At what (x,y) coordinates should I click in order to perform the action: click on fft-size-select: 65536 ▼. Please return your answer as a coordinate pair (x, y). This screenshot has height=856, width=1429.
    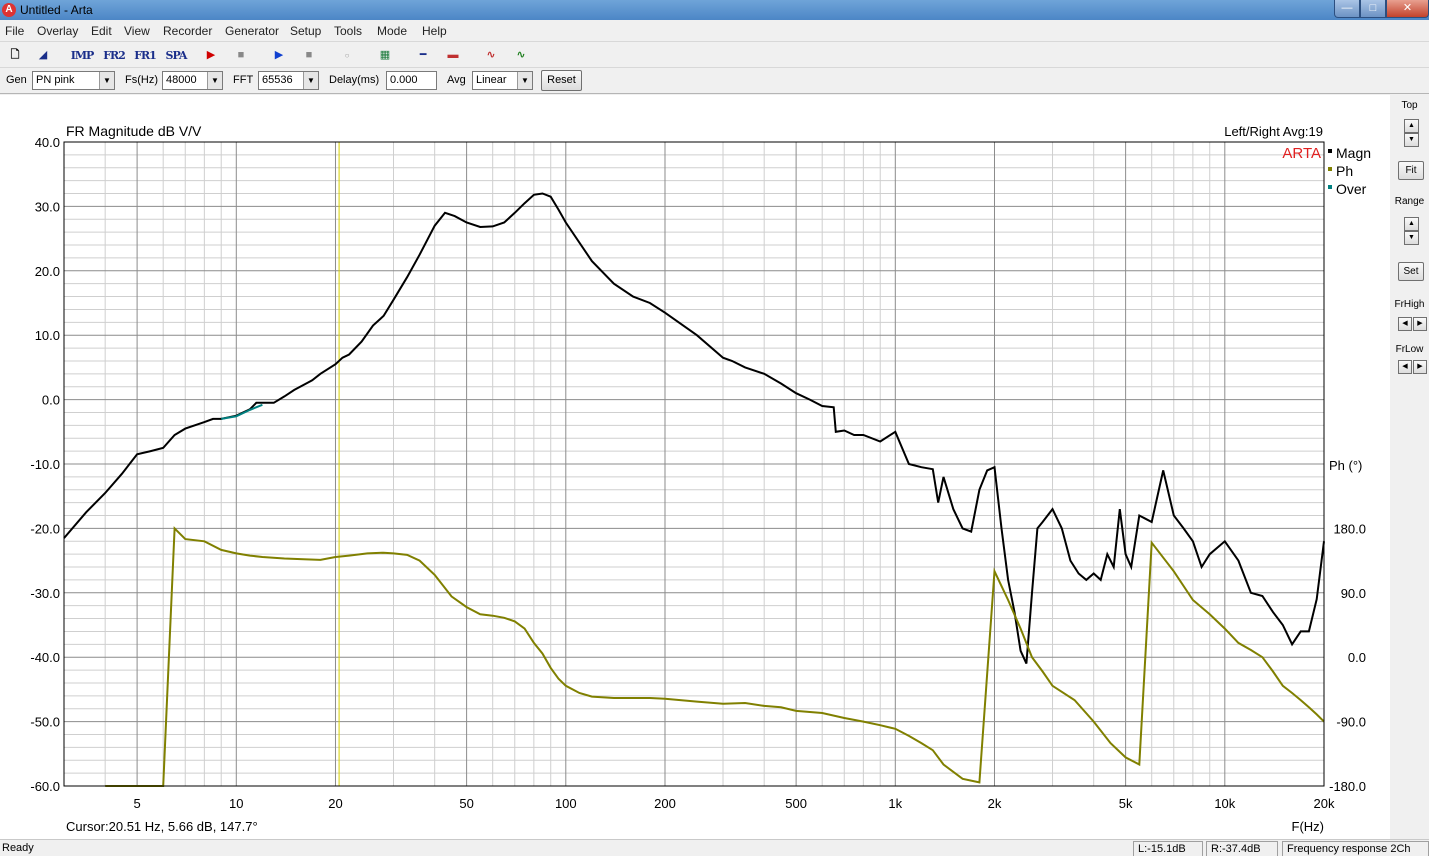
    Looking at the image, I should click on (288, 80).